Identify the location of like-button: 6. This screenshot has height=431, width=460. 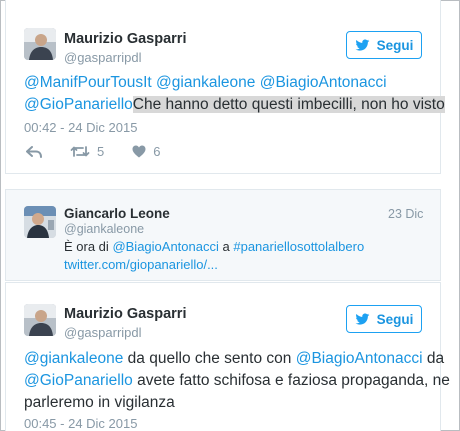
(146, 151).